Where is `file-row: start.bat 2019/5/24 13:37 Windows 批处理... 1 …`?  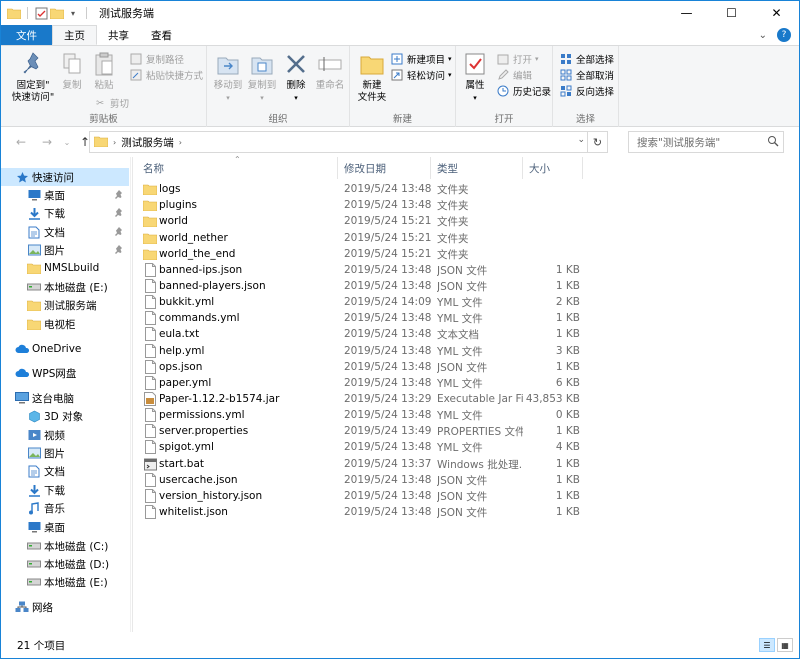
file-row: start.bat 2019/5/24 13:37 Windows 批处理... 1 … is located at coordinates (466, 464).